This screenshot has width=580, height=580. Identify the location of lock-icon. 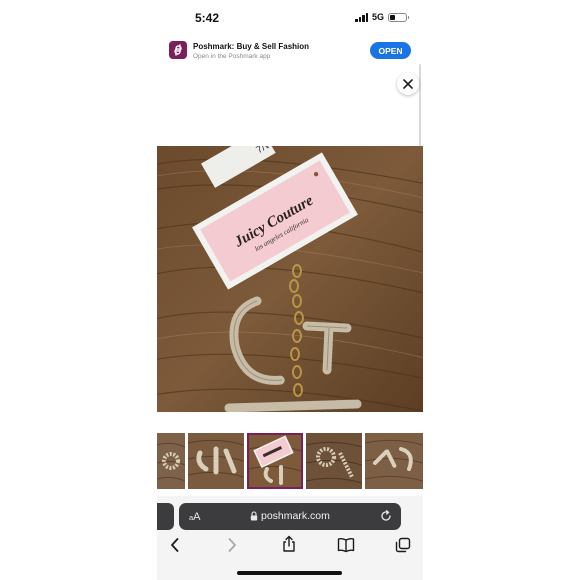
(254, 516).